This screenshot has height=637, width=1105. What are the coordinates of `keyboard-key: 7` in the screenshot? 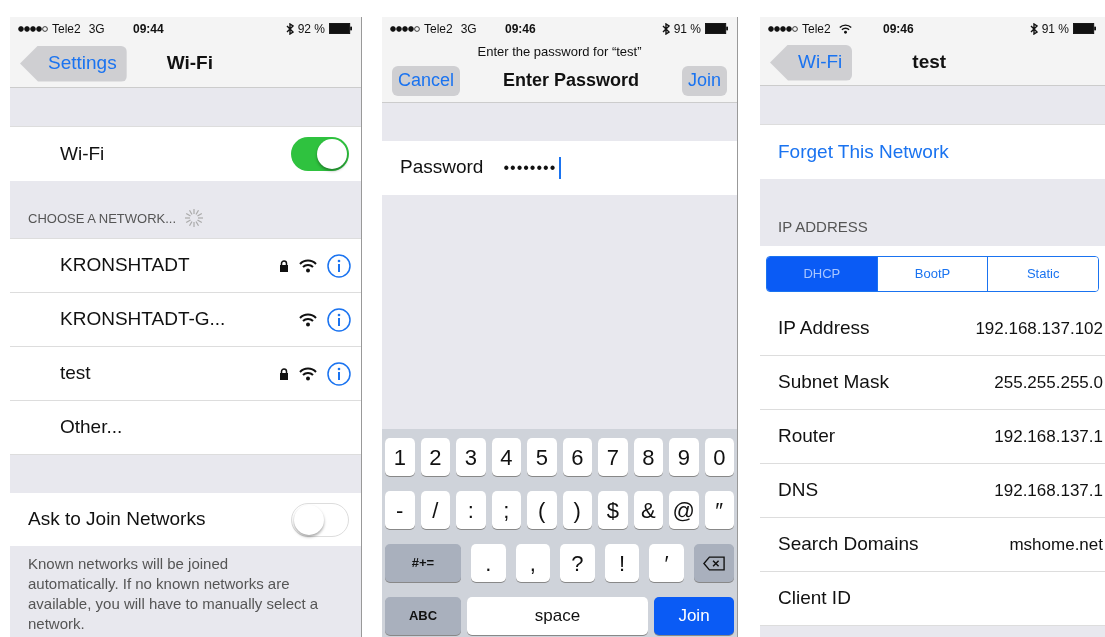 It's located at (613, 457).